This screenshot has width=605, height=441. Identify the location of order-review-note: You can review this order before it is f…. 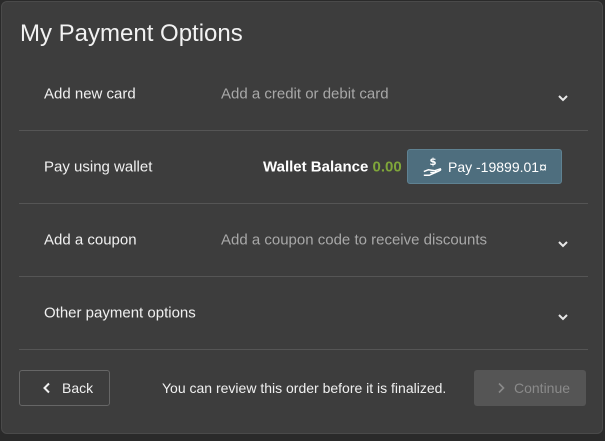
(304, 388).